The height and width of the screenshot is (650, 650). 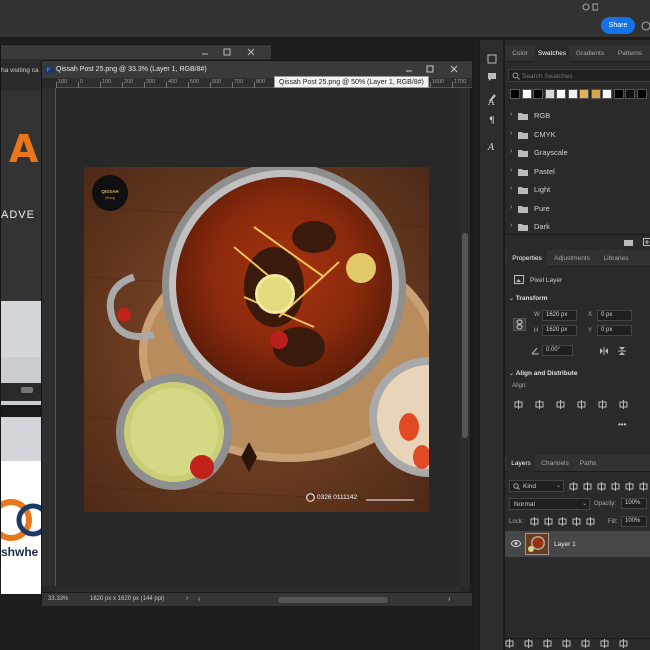 What do you see at coordinates (646, 242) in the screenshot?
I see `new-swatch-icon` at bounding box center [646, 242].